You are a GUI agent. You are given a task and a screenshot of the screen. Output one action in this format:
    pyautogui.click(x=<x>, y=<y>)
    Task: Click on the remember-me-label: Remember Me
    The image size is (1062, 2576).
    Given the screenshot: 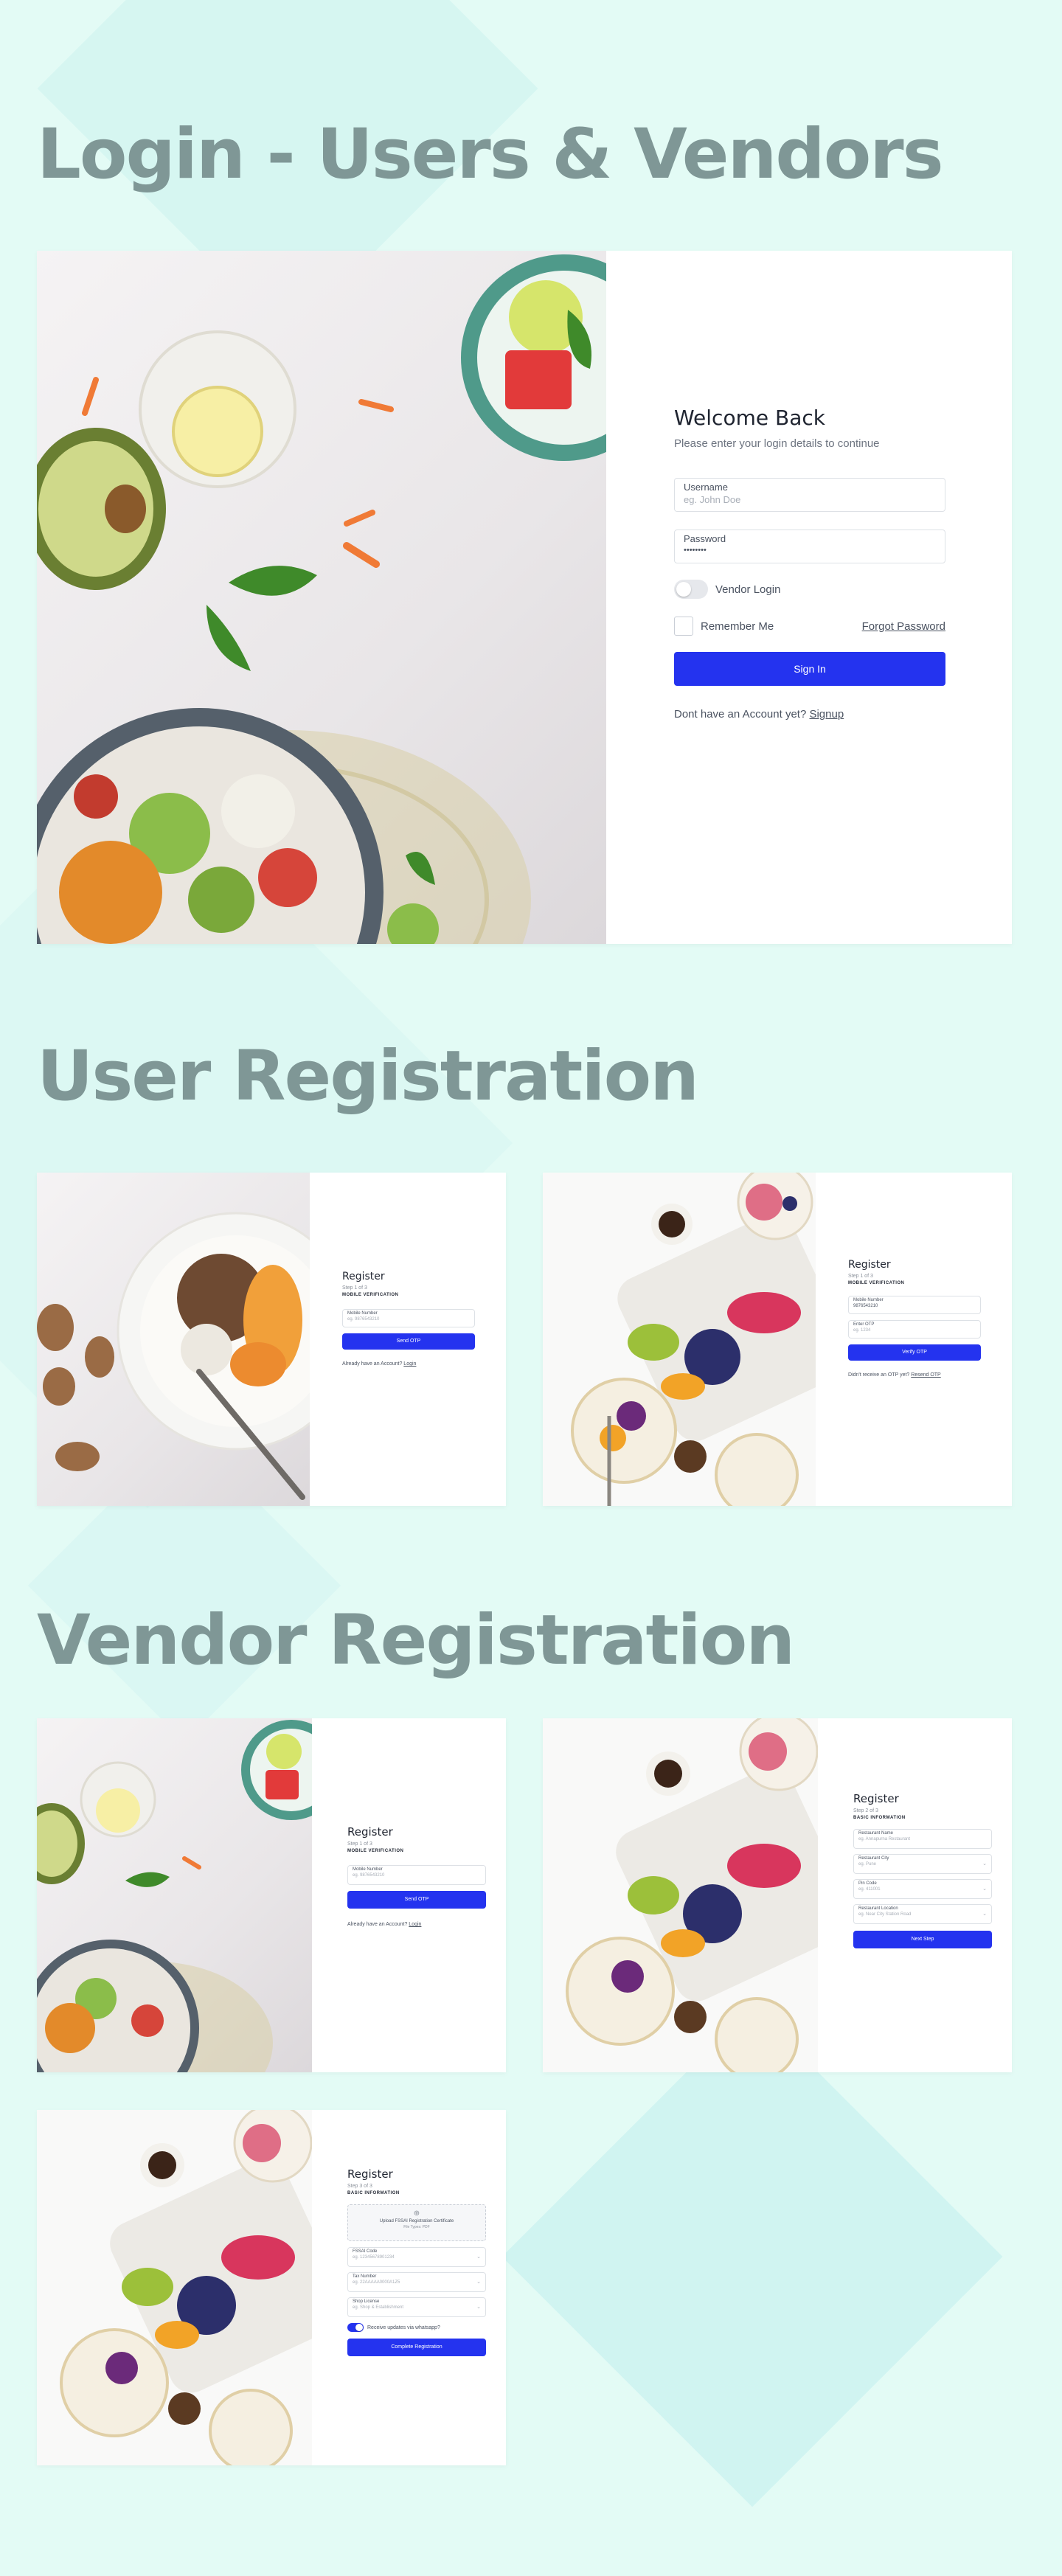 What is the action you would take?
    pyautogui.click(x=737, y=626)
    